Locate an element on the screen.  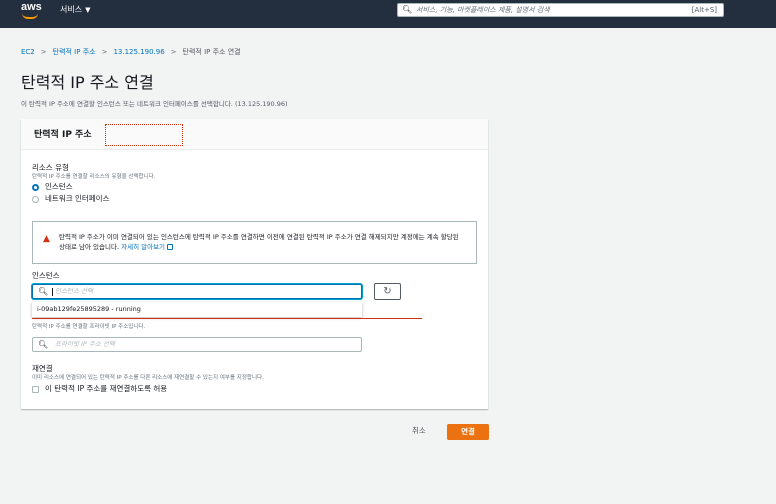
warning-icon: ▲ is located at coordinates (46, 239).